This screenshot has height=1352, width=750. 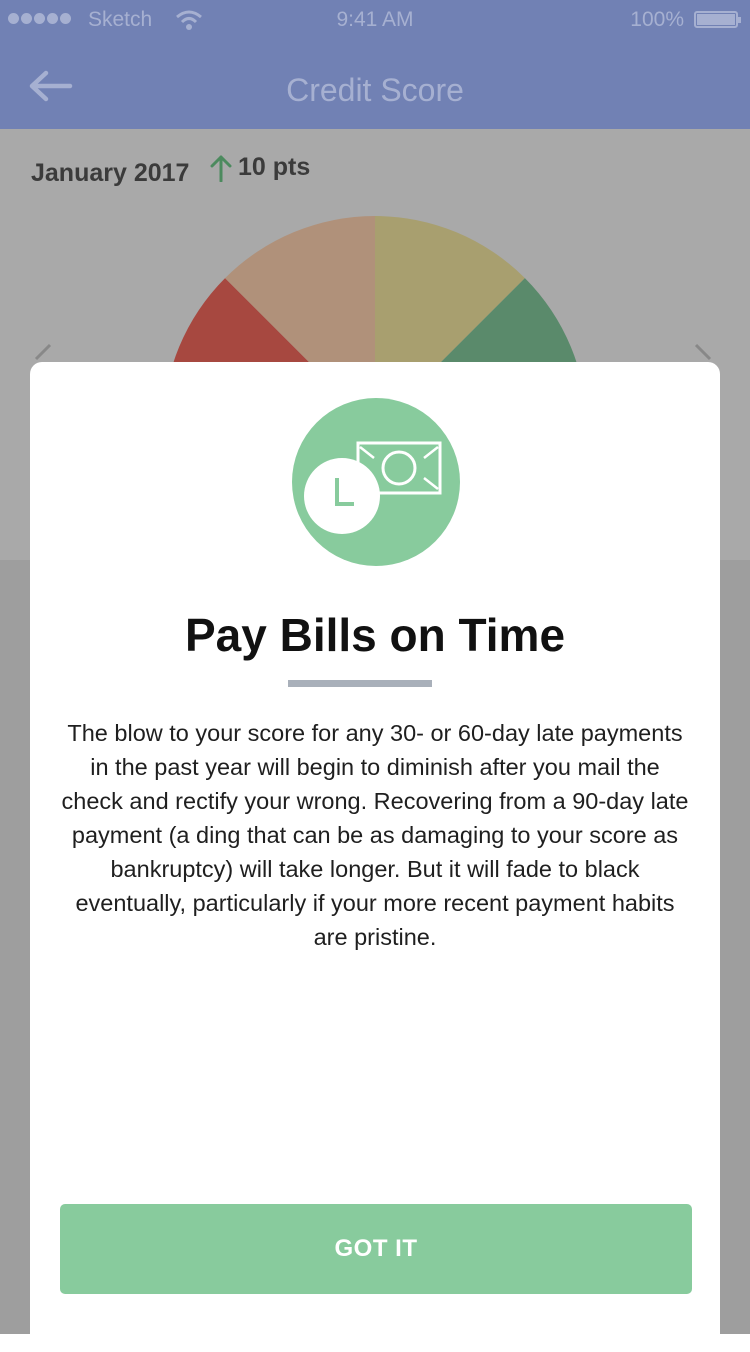 I want to click on battery-icon, so click(x=717, y=19).